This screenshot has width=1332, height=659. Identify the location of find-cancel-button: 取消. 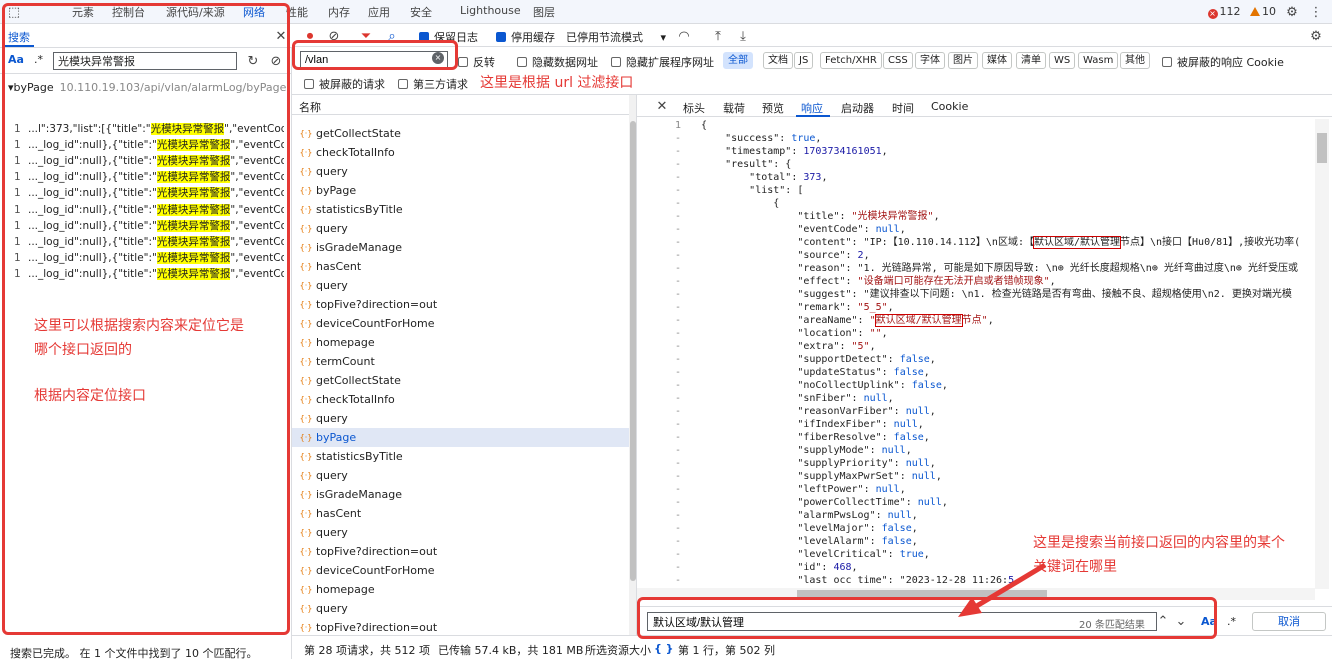
(1289, 621).